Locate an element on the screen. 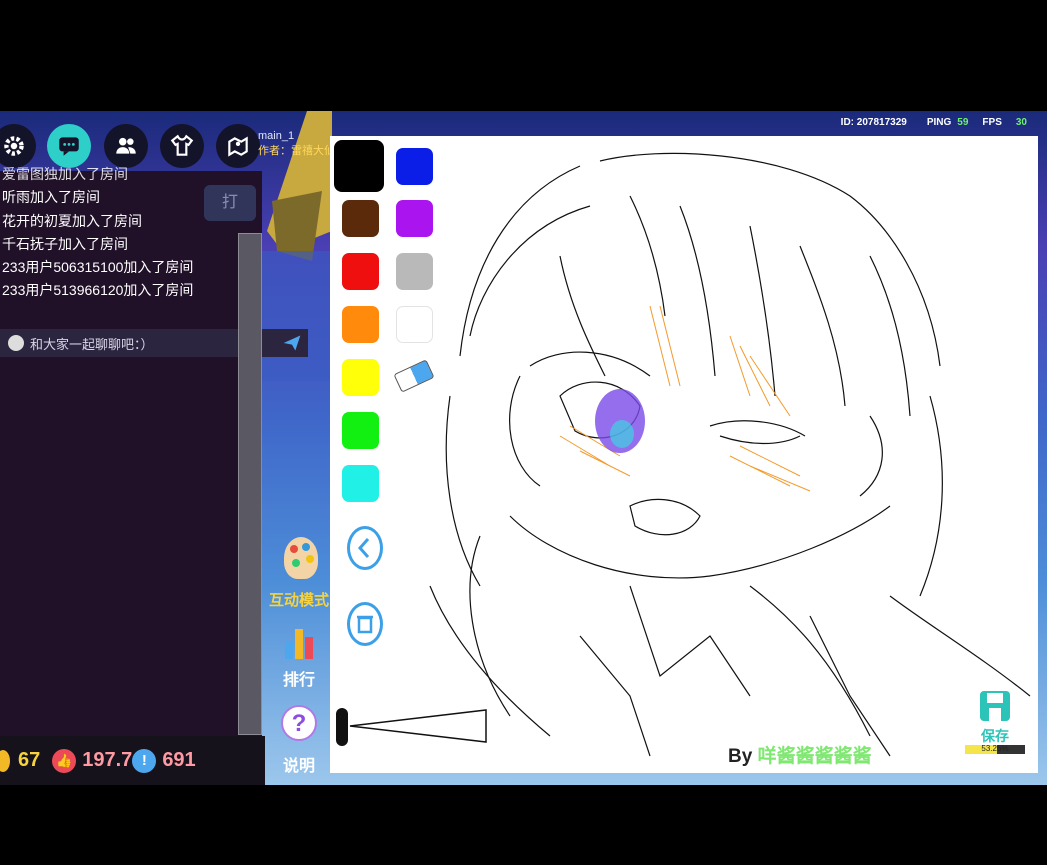  chat-scrollbar is located at coordinates (250, 484).